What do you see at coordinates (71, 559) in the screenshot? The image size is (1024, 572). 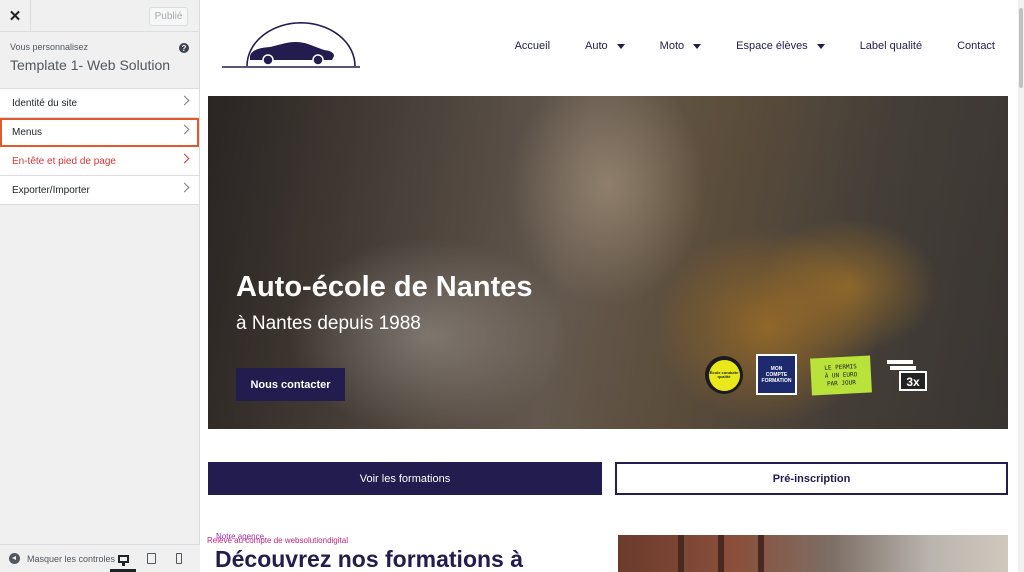 I see `collapse-sidebar-button: Masquer les controles` at bounding box center [71, 559].